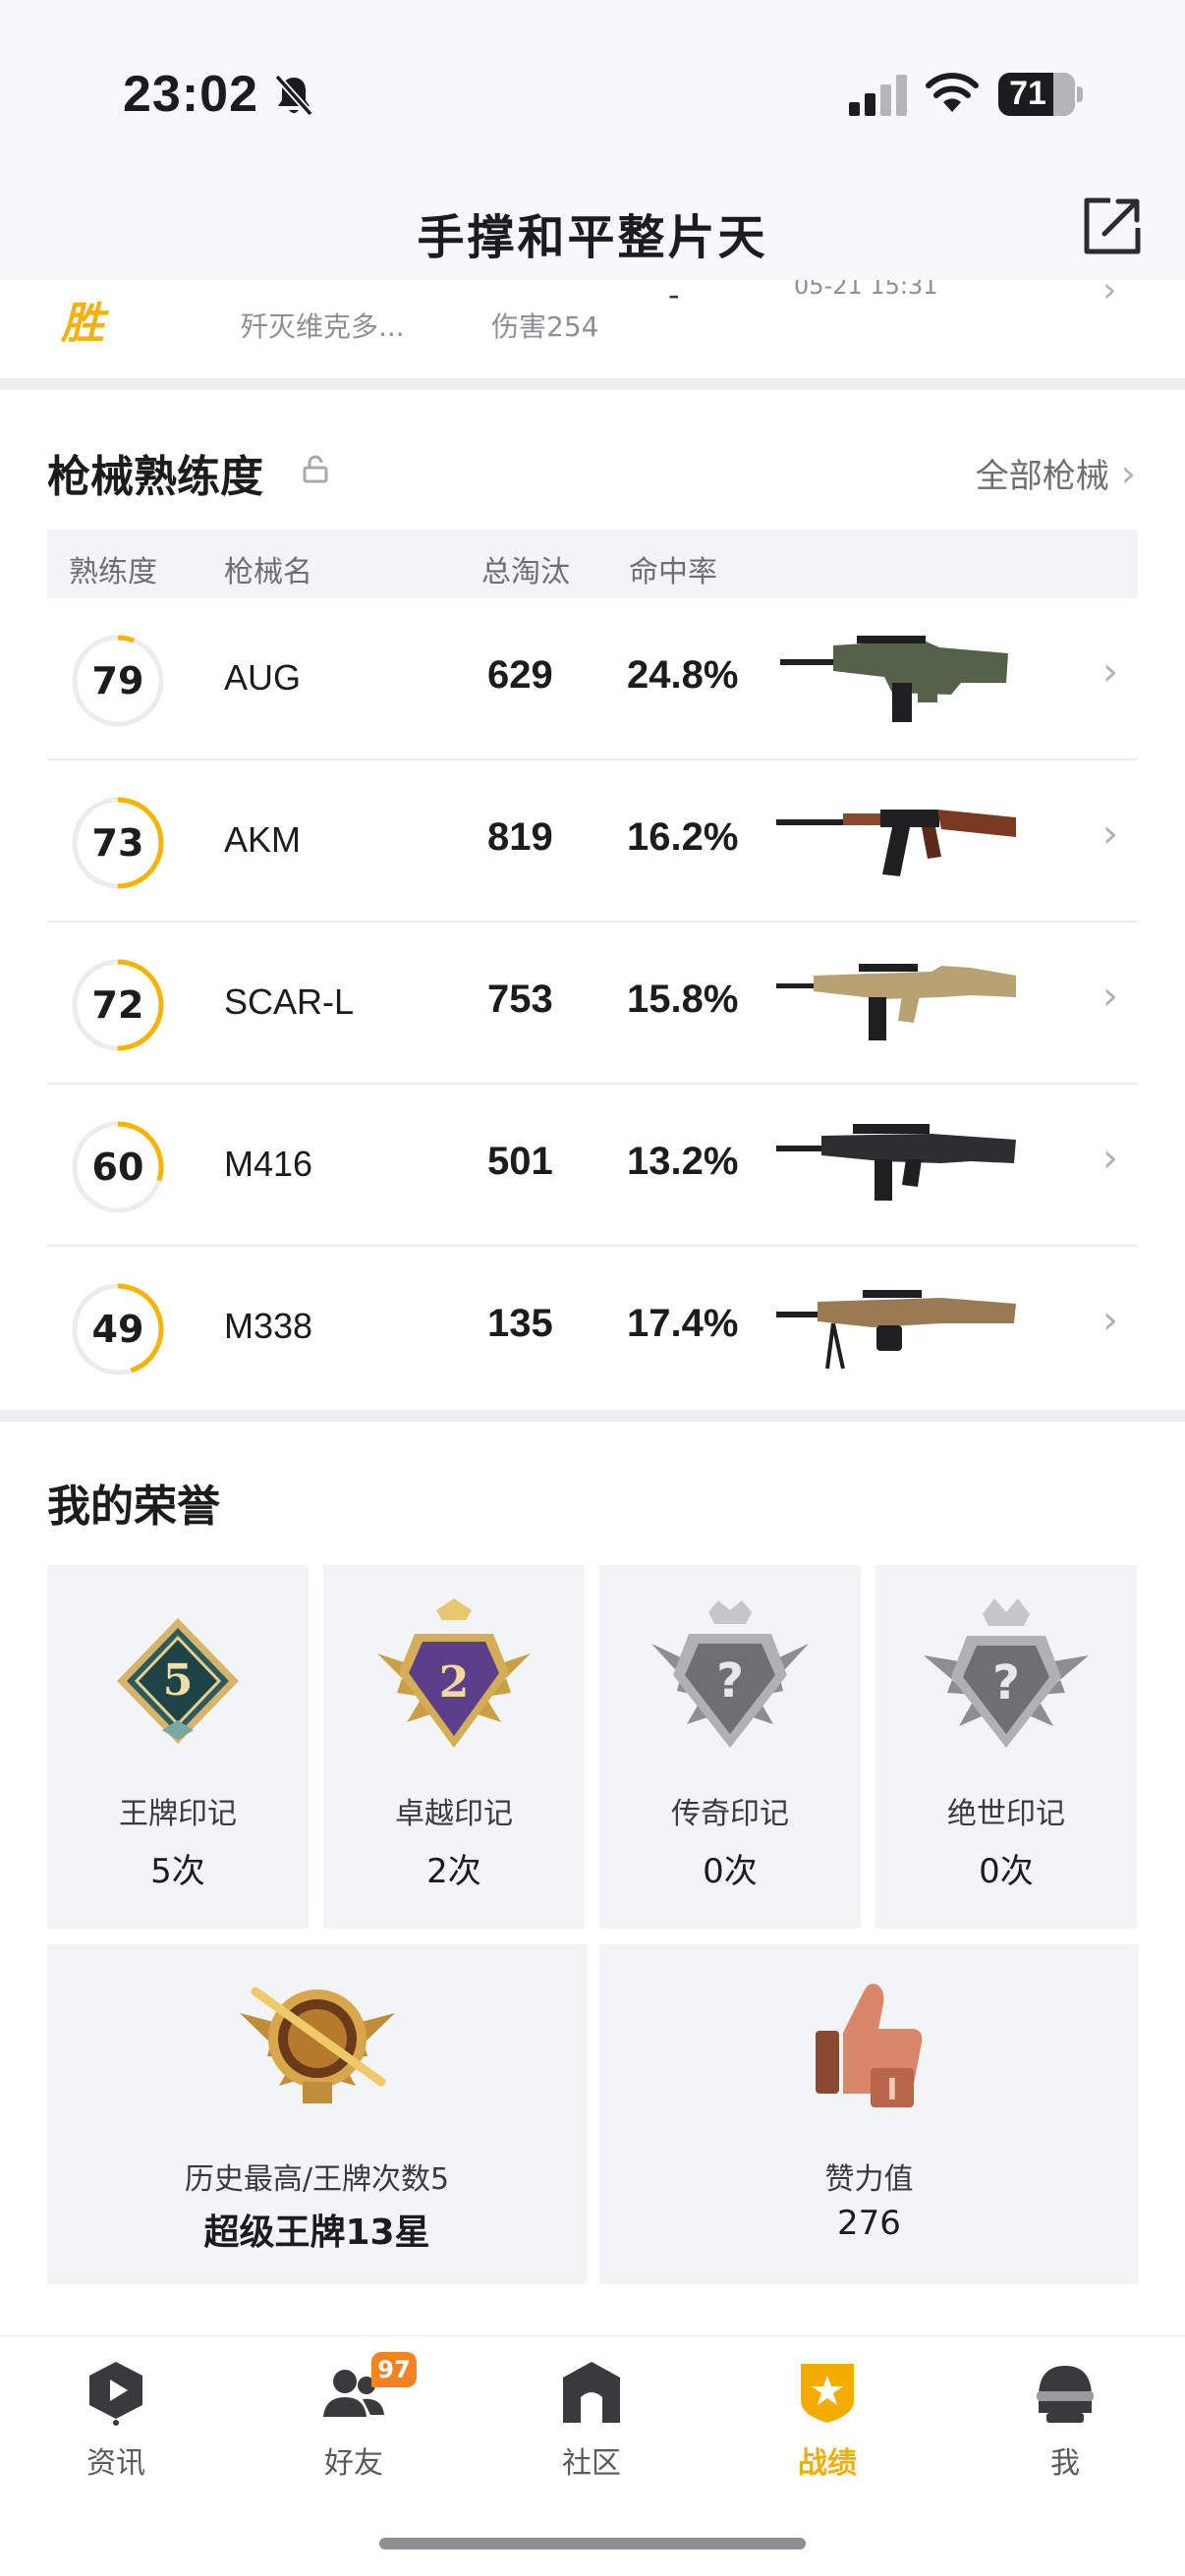 The width and height of the screenshot is (1185, 2576). Describe the element at coordinates (268, 1326) in the screenshot. I see `weapon-name: M338` at that location.